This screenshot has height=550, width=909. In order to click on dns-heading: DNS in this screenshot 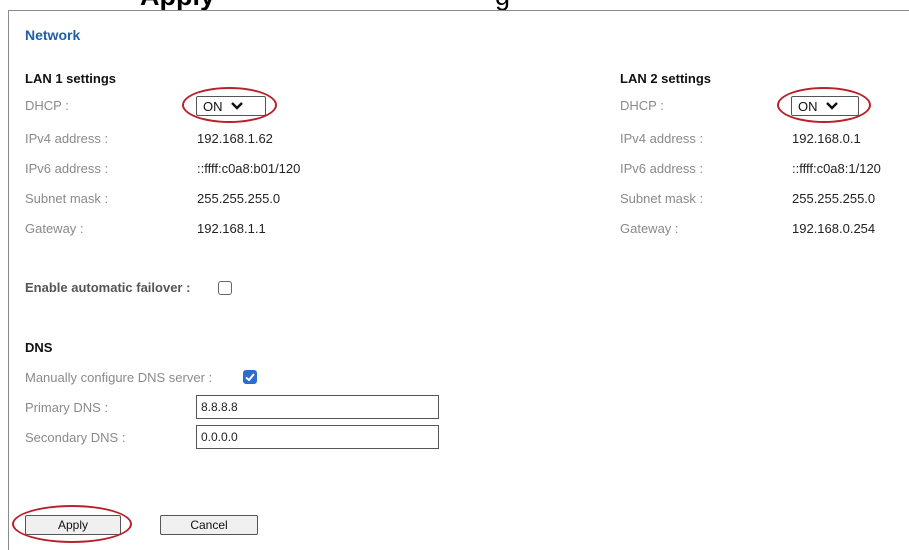, I will do `click(39, 347)`.